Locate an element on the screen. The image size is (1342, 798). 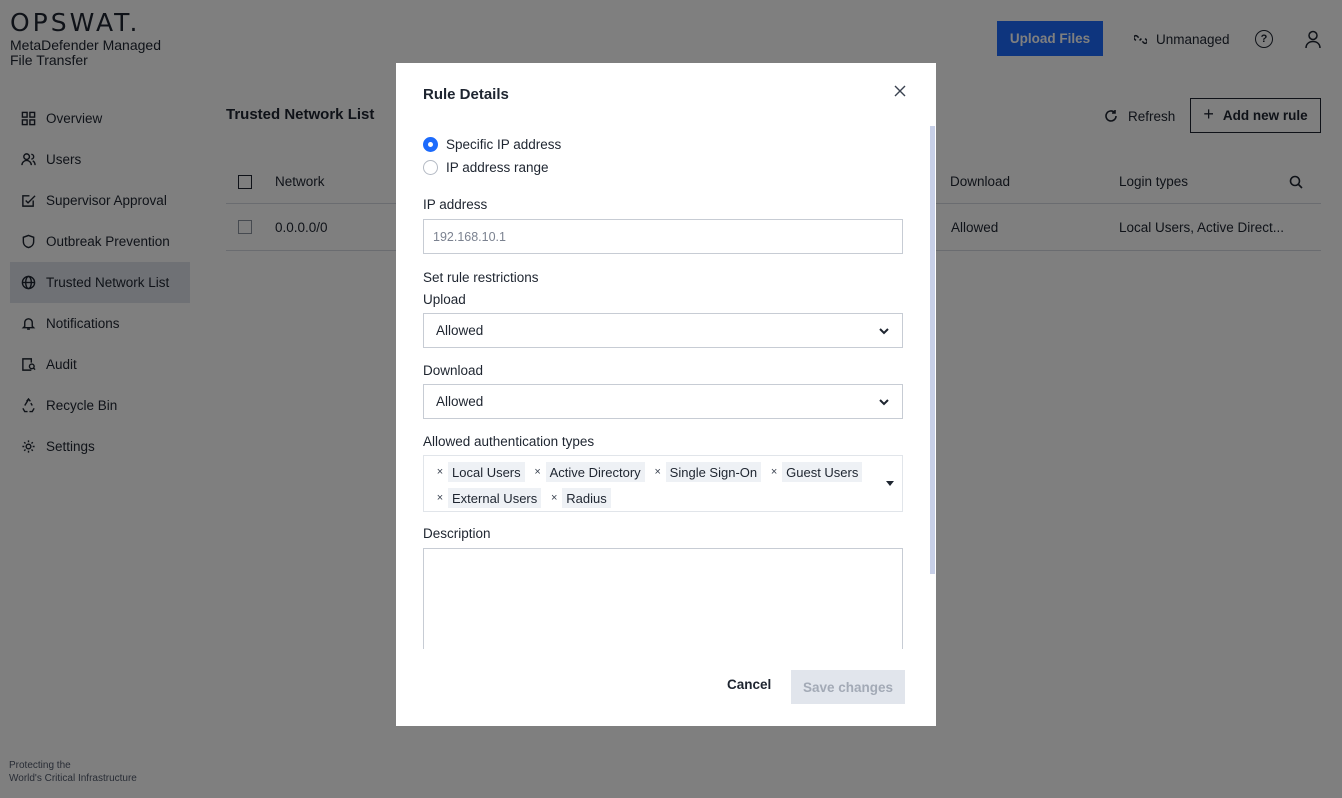
auth-tag: × External Users is located at coordinates (487, 498).